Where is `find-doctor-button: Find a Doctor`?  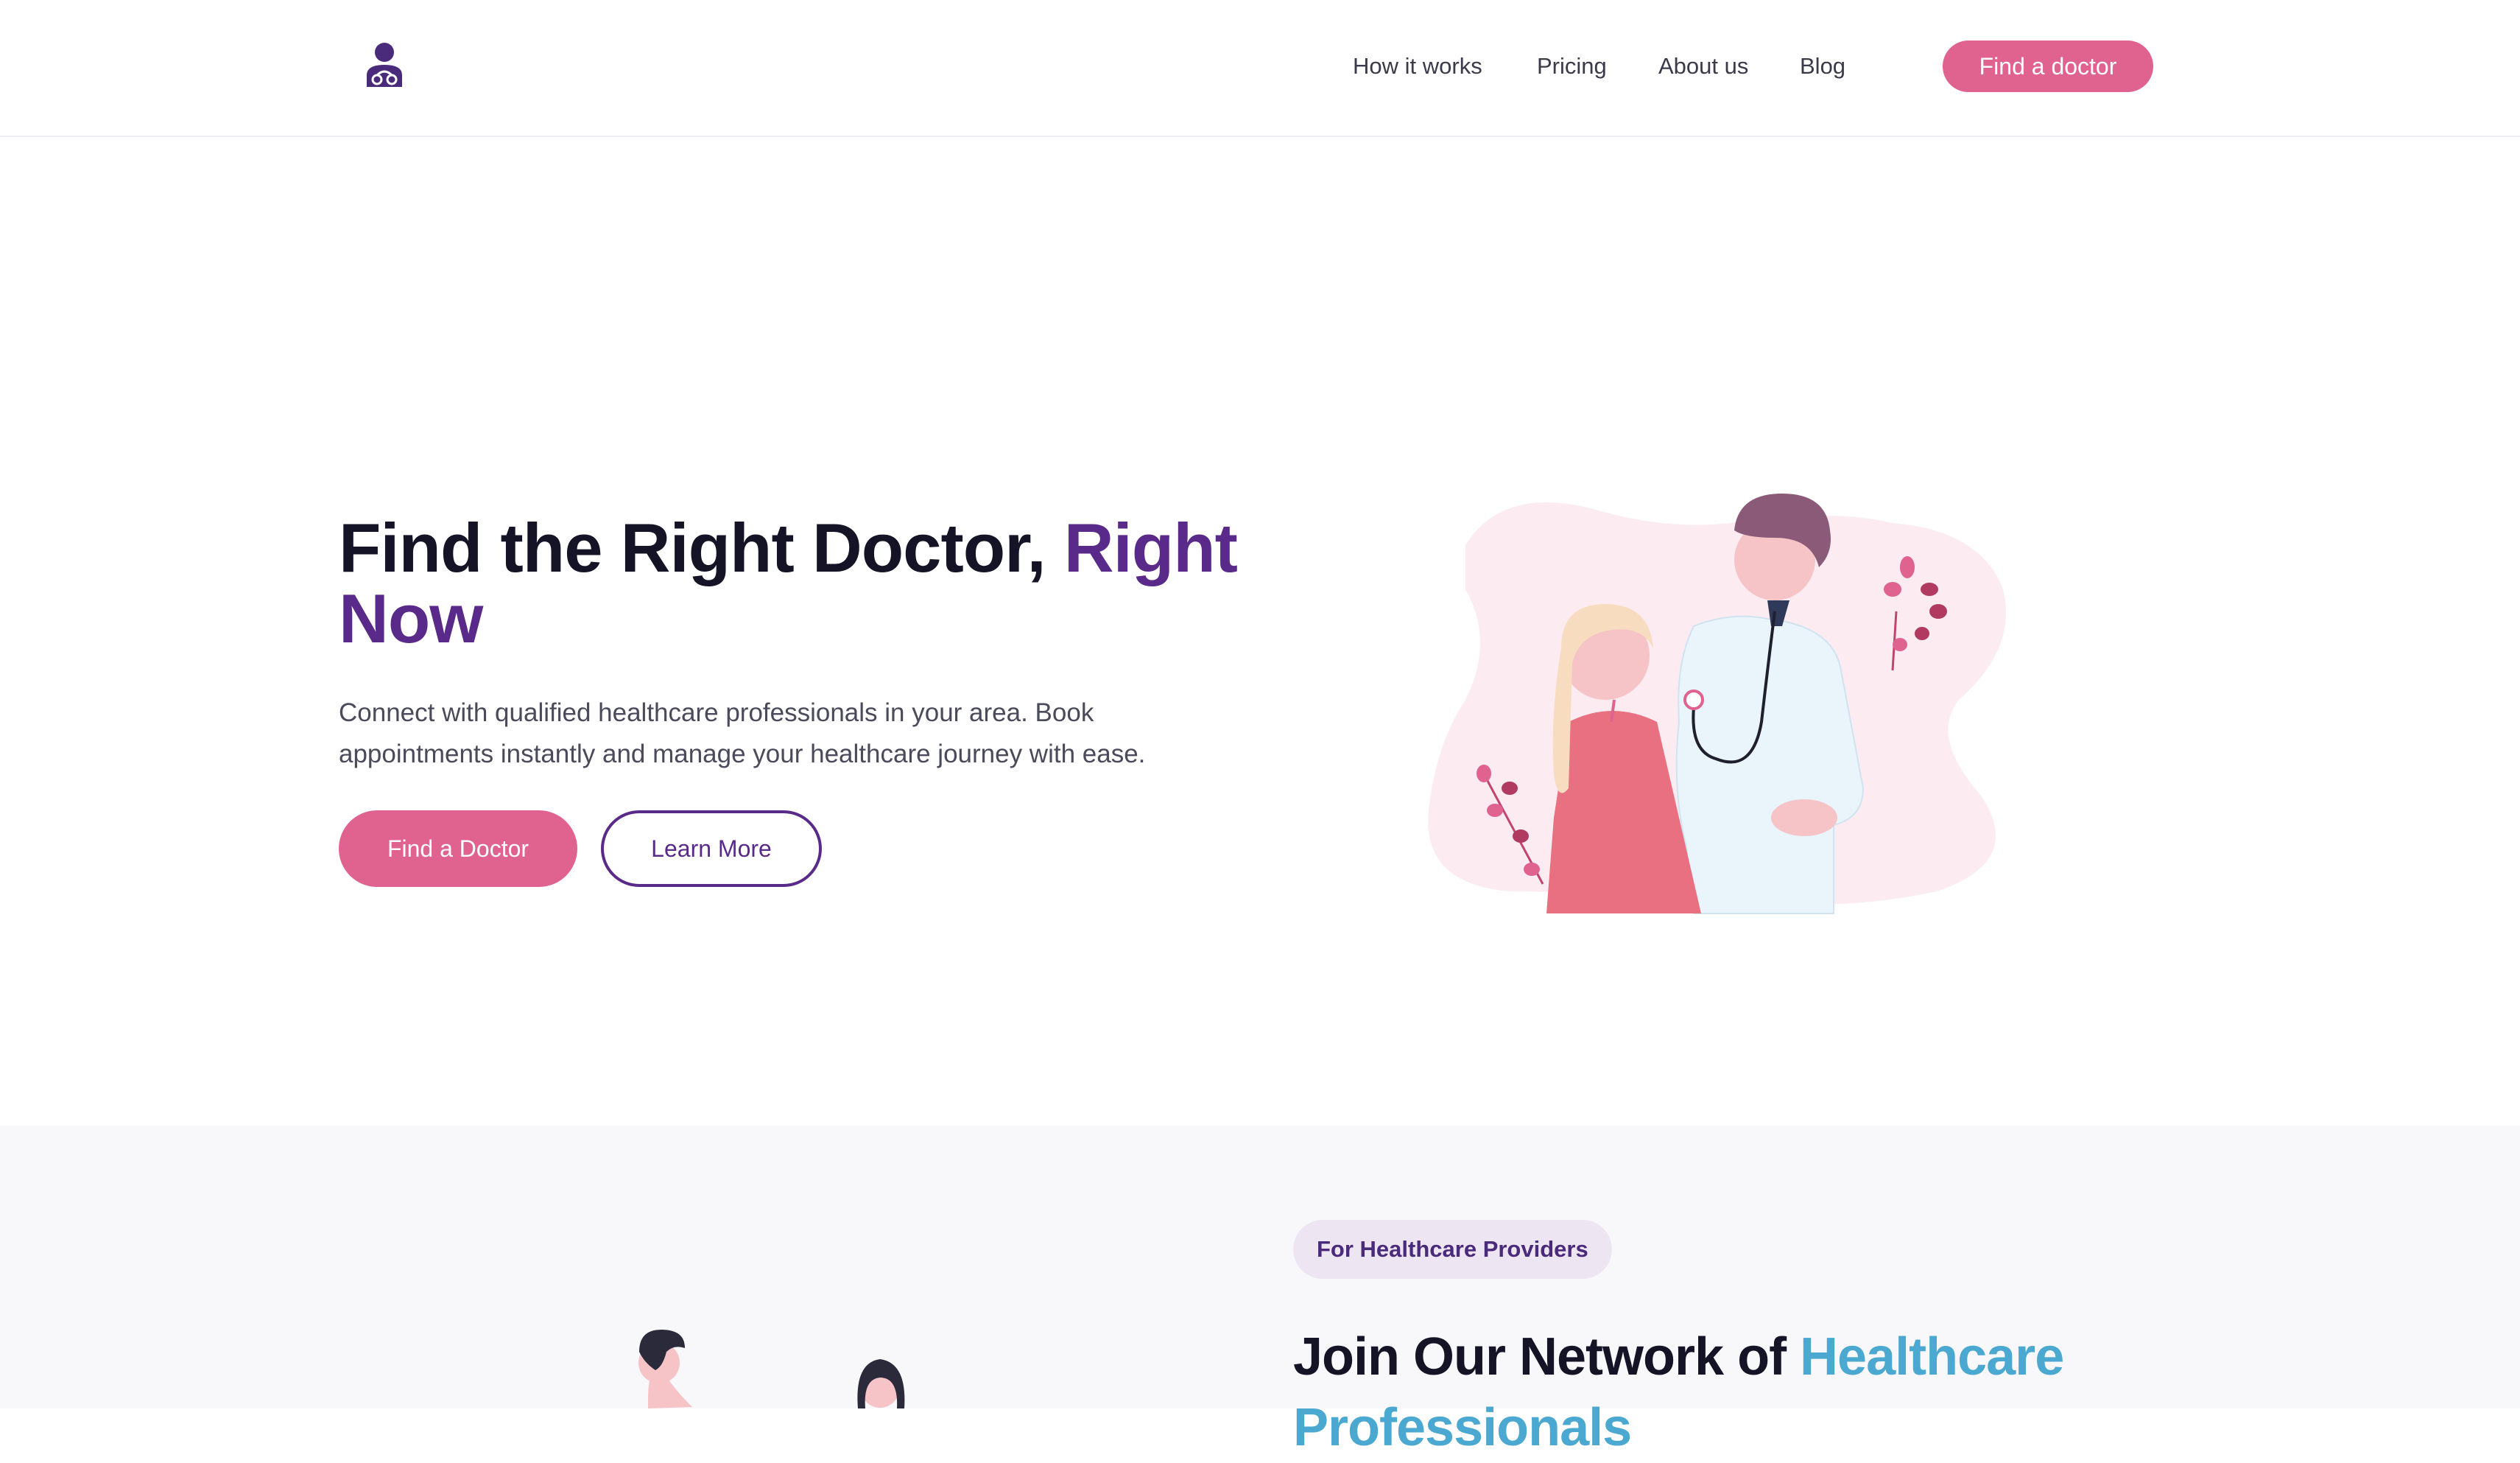
find-doctor-button: Find a Doctor is located at coordinates (458, 848).